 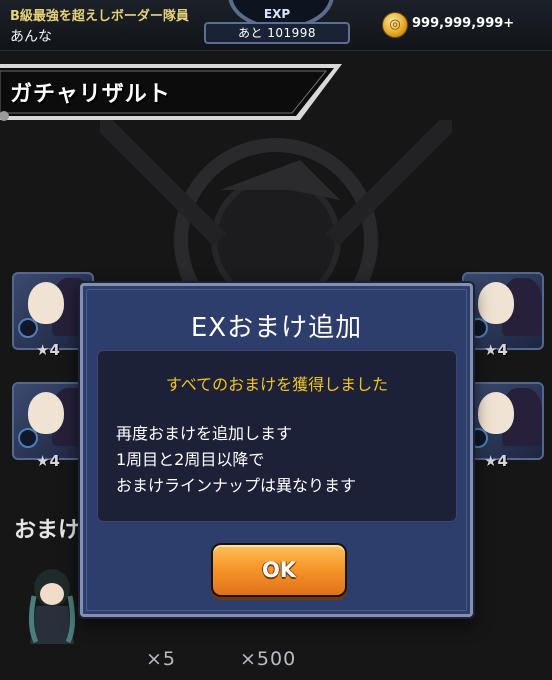 What do you see at coordinates (277, 14) in the screenshot?
I see `exp-label: EXP` at bounding box center [277, 14].